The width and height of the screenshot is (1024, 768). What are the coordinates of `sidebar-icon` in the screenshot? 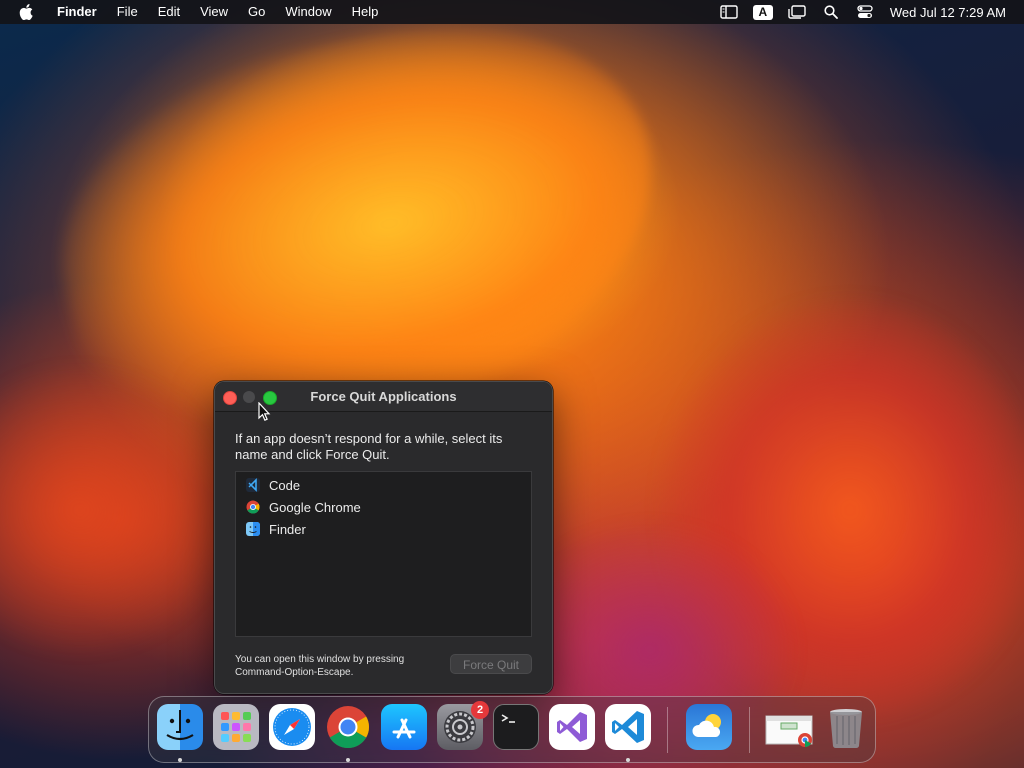 It's located at (729, 12).